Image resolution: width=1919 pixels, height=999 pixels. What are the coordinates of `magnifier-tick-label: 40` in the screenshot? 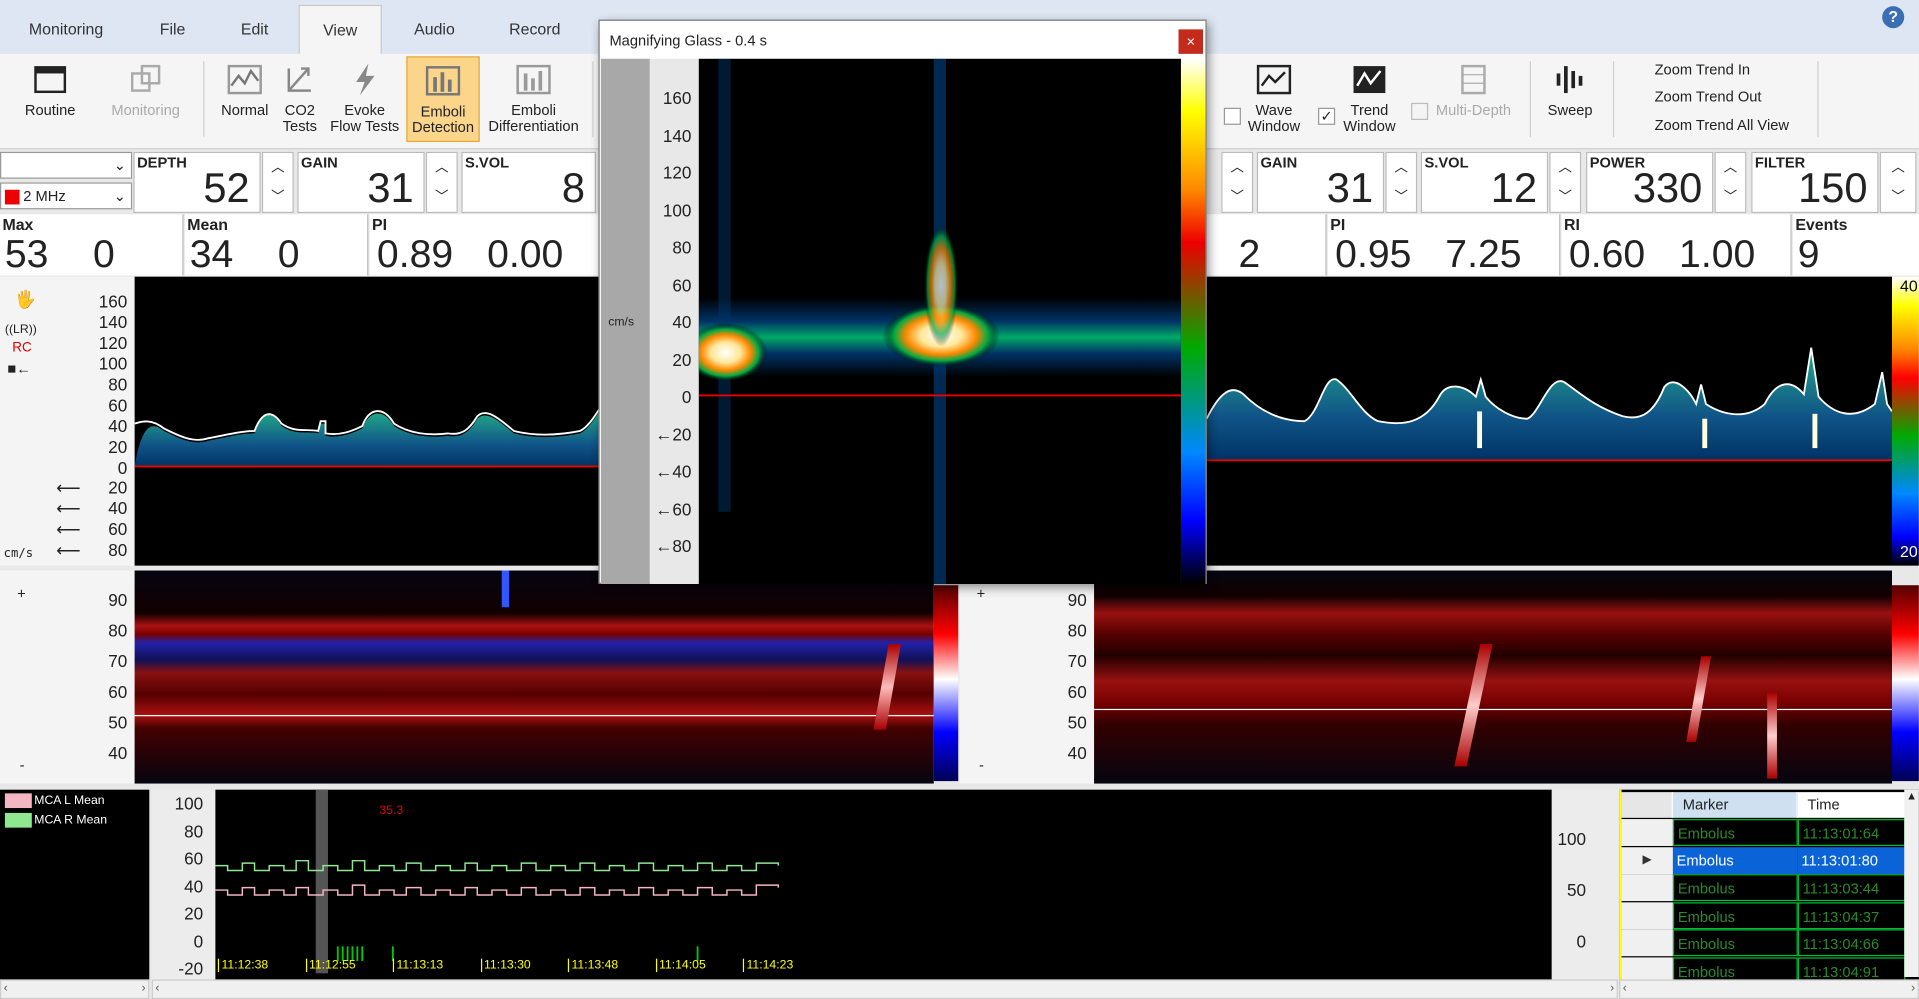 It's located at (682, 322).